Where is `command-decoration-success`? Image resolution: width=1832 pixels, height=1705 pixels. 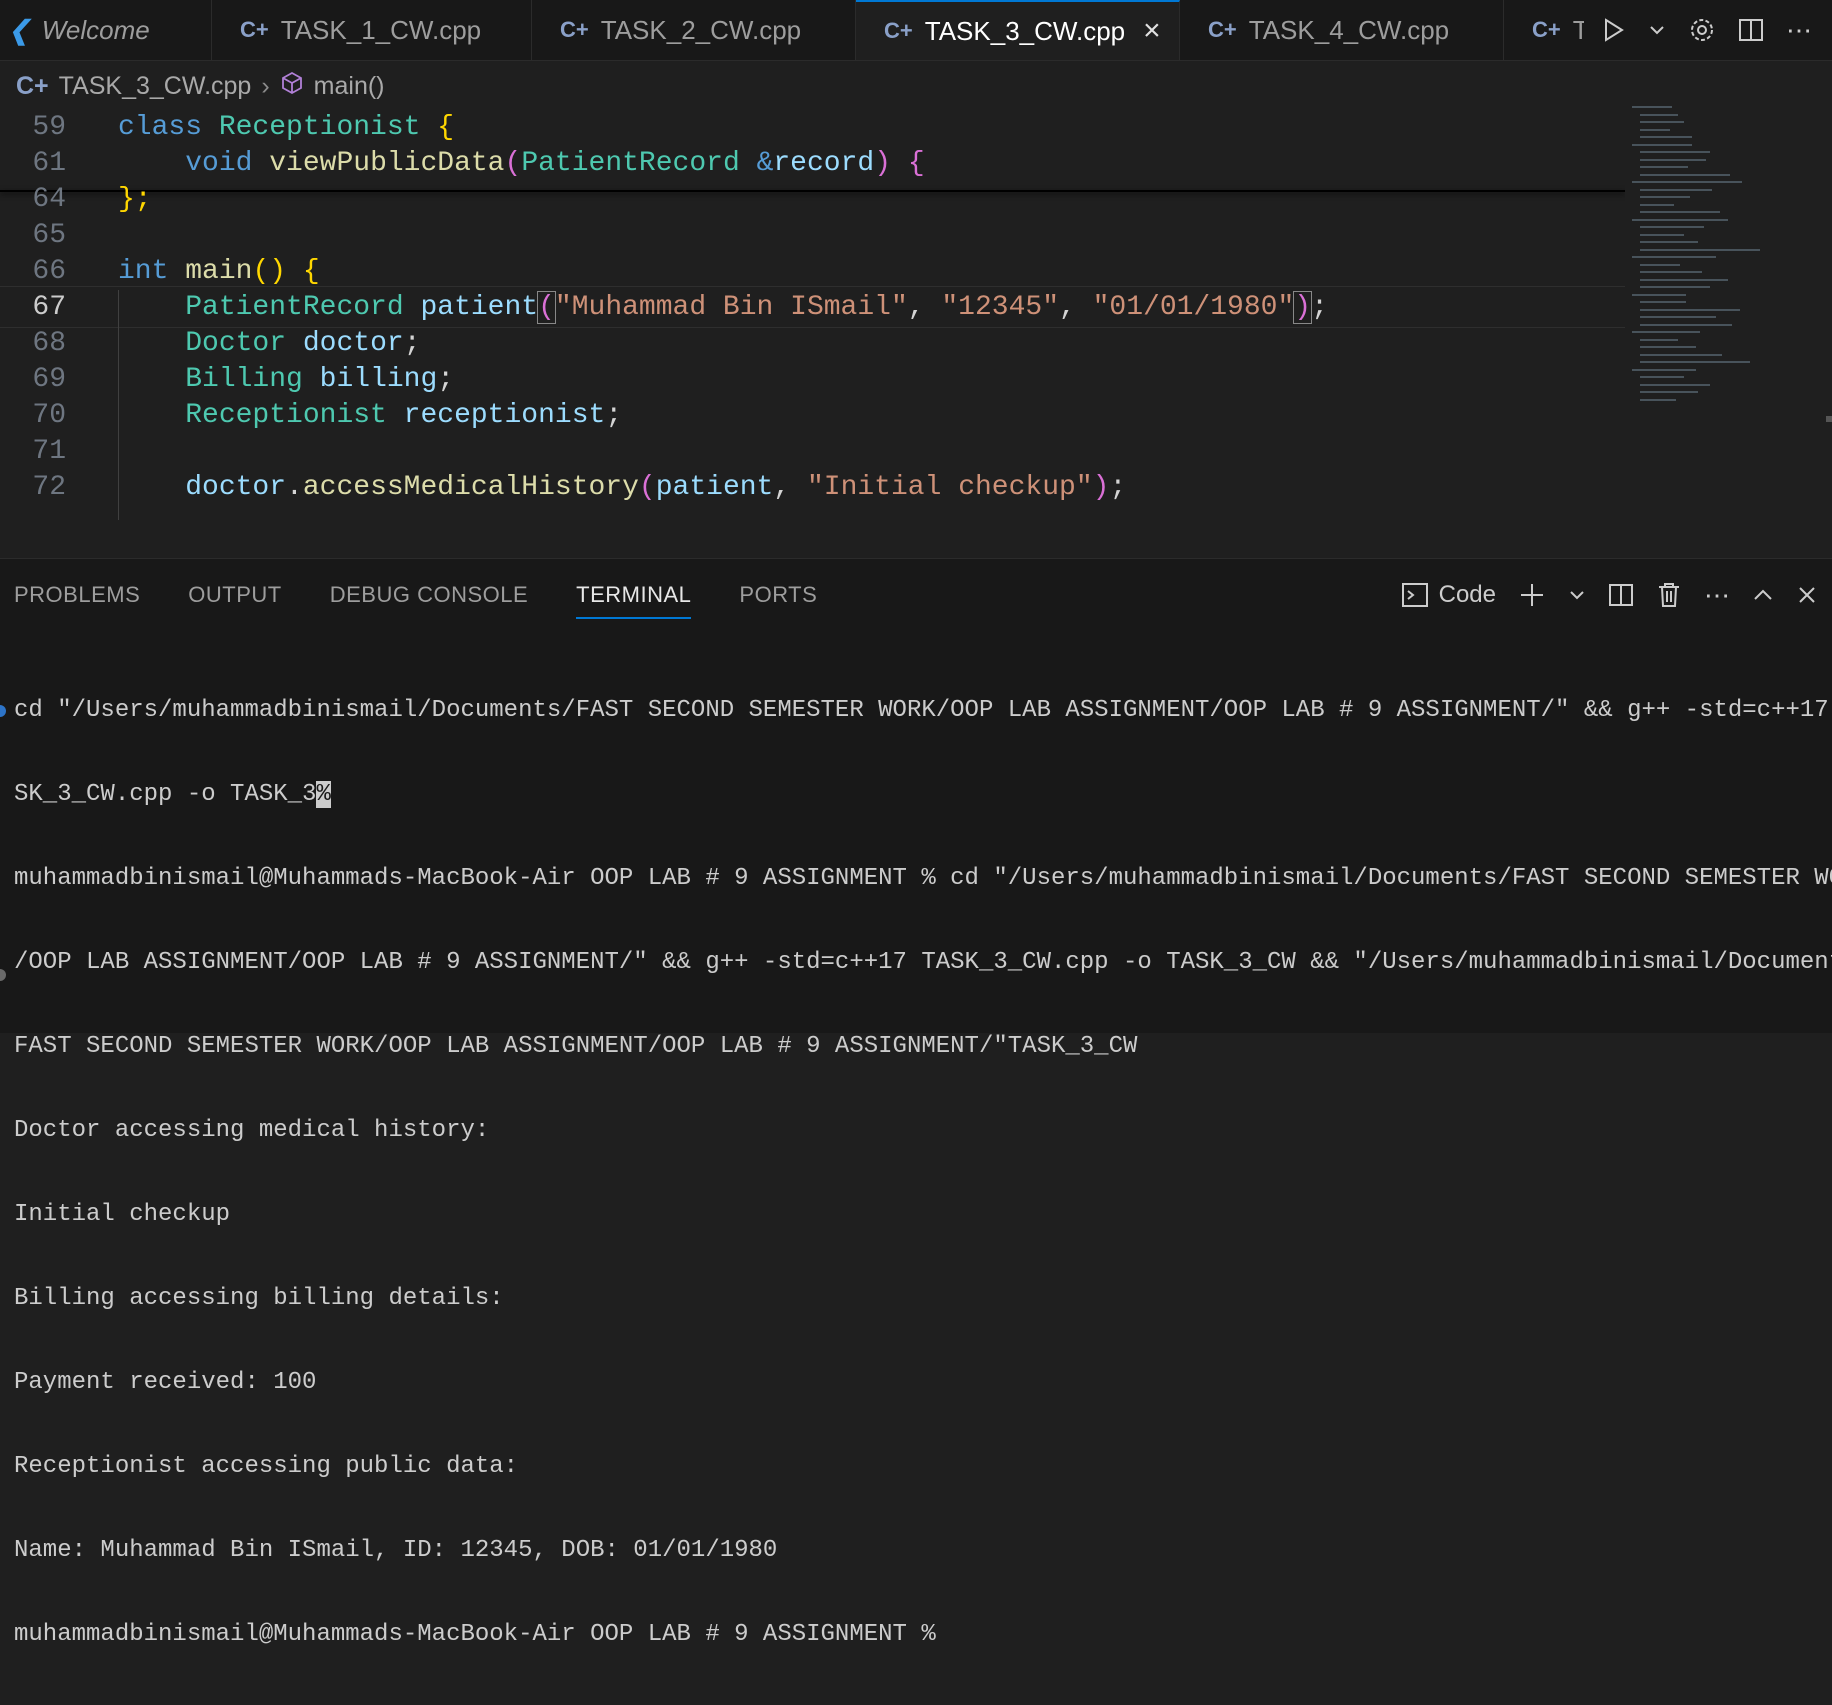
command-decoration-success is located at coordinates (3, 711).